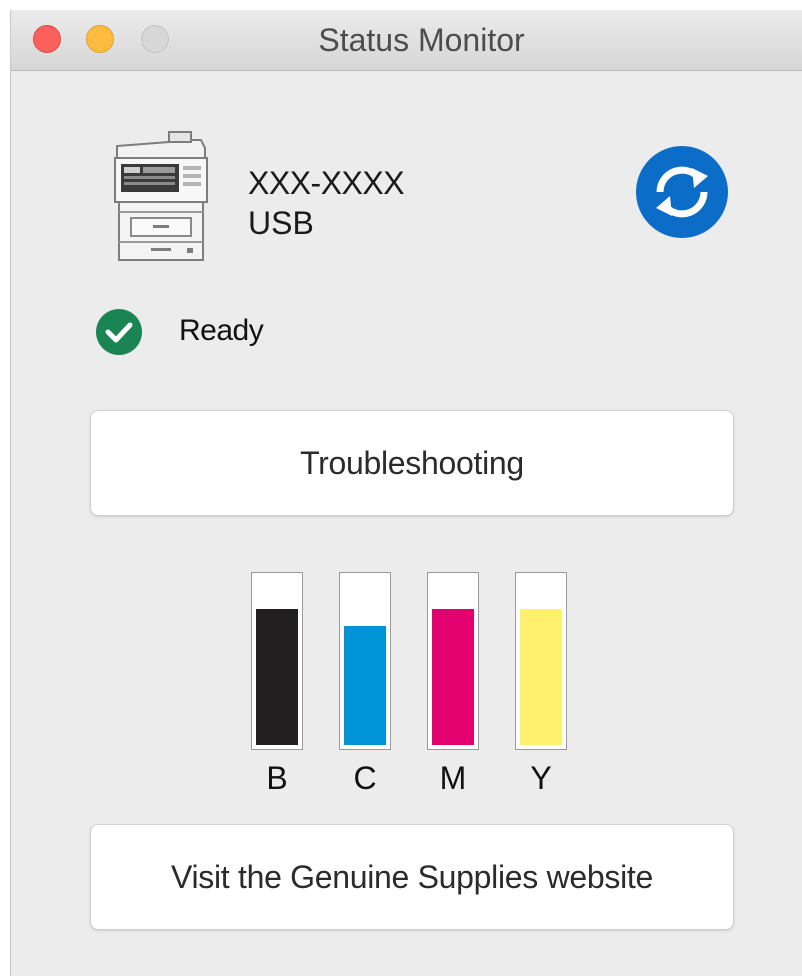 Image resolution: width=802 pixels, height=976 pixels. I want to click on printer-icon, so click(161, 196).